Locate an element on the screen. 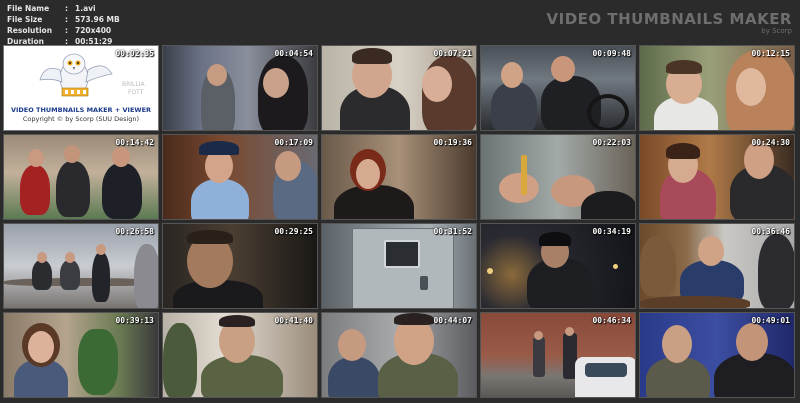 This screenshot has width=800, height=403. thumbnail-timestamp: 00:04:54 is located at coordinates (293, 53).